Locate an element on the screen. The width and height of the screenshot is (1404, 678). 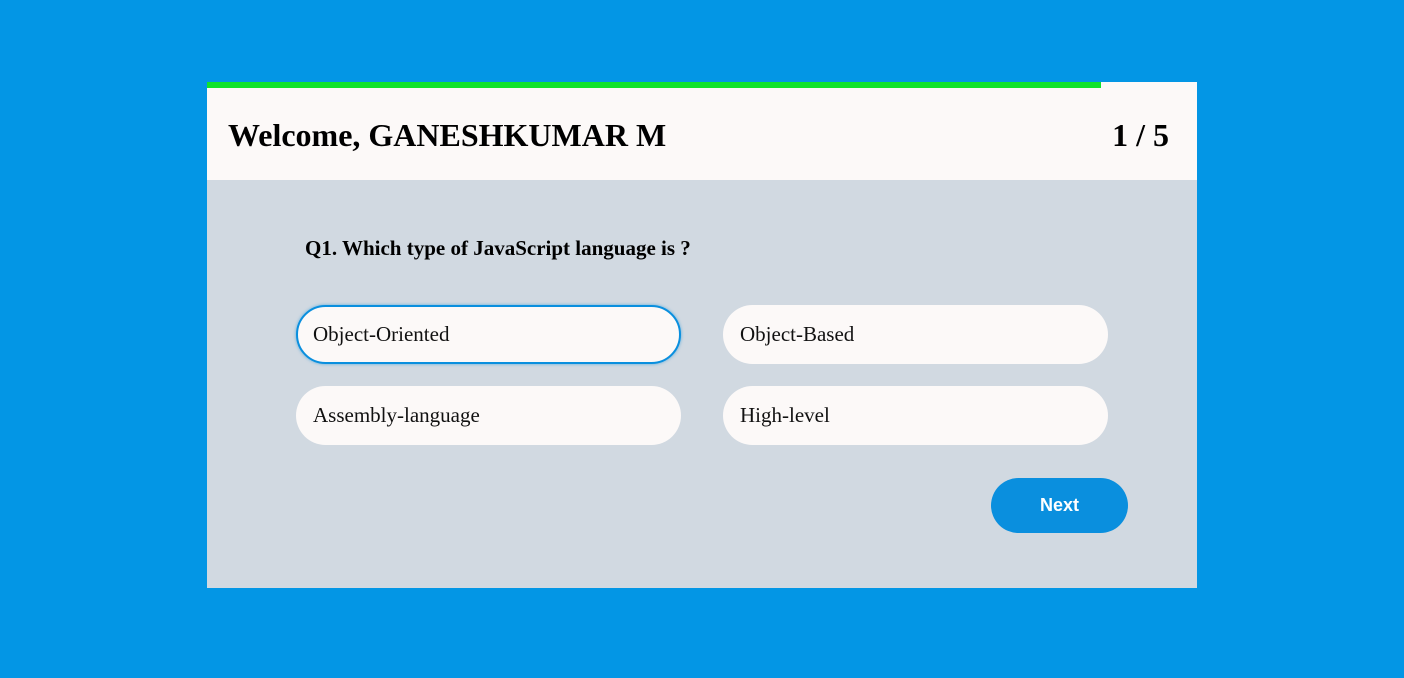
option-object-oriented: Object-Oriented is located at coordinates (488, 334).